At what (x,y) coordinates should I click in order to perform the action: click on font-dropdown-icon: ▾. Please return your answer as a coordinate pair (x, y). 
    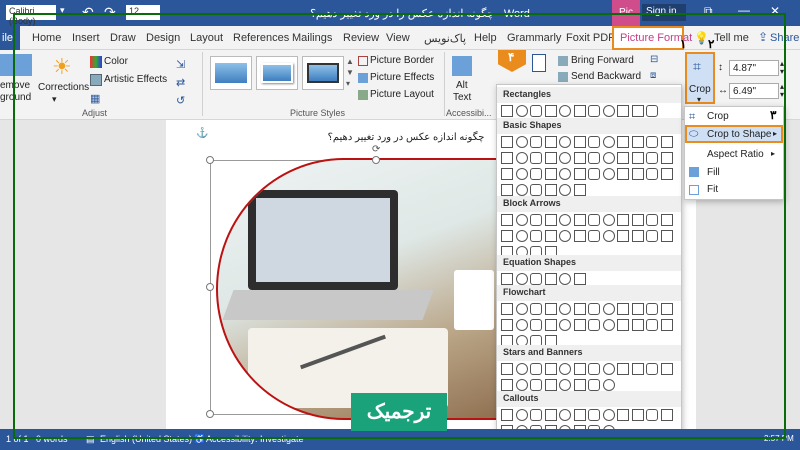
    Looking at the image, I should click on (66, 12).